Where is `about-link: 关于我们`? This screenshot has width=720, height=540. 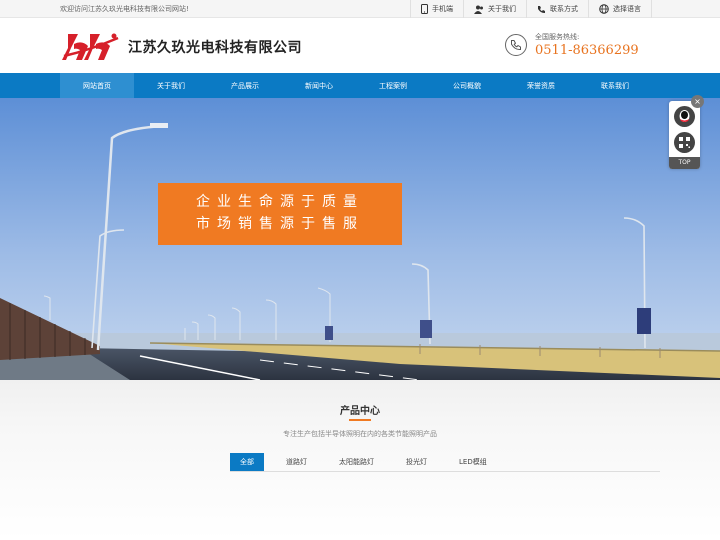 about-link: 关于我们 is located at coordinates (494, 9).